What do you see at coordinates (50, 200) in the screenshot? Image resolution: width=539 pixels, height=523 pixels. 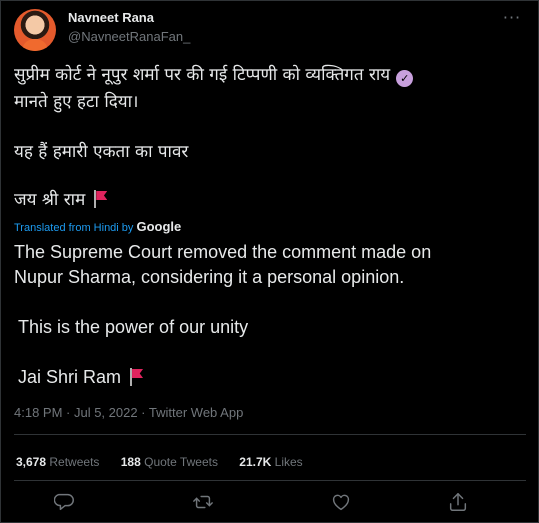 I see `original-line-4: जय श्री राम` at bounding box center [50, 200].